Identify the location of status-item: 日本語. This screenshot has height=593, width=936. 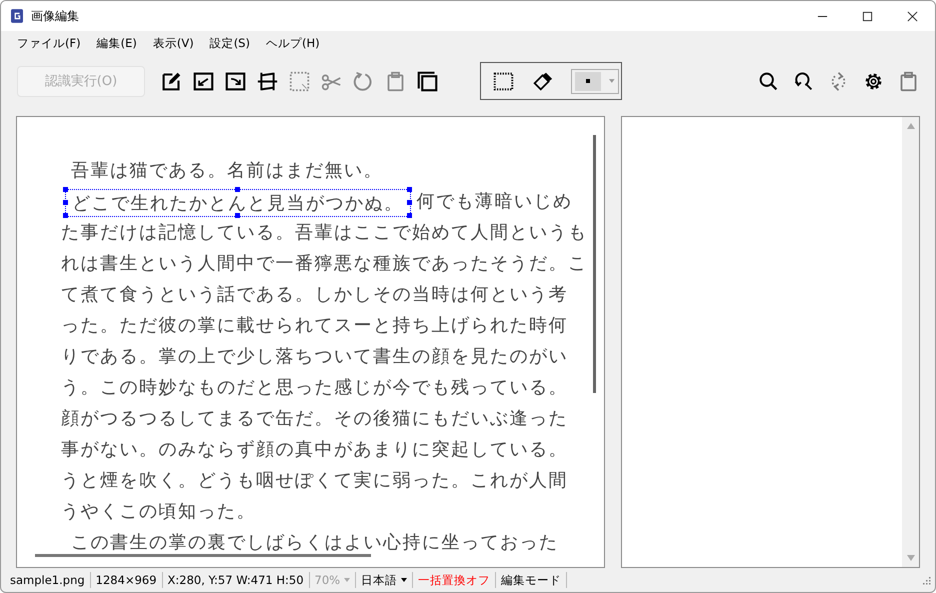
(385, 580).